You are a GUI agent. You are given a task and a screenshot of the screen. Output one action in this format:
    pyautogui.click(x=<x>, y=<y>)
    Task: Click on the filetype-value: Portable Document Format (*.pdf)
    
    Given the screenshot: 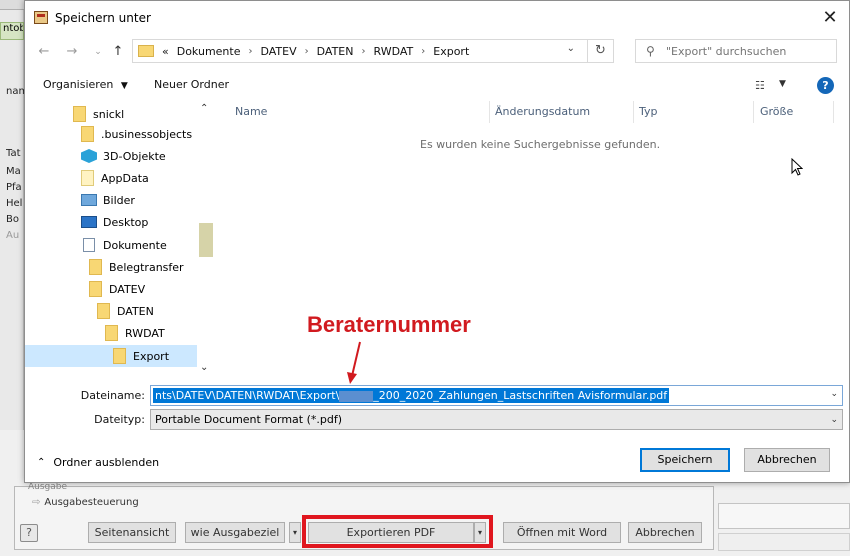 What is the action you would take?
    pyautogui.click(x=249, y=419)
    